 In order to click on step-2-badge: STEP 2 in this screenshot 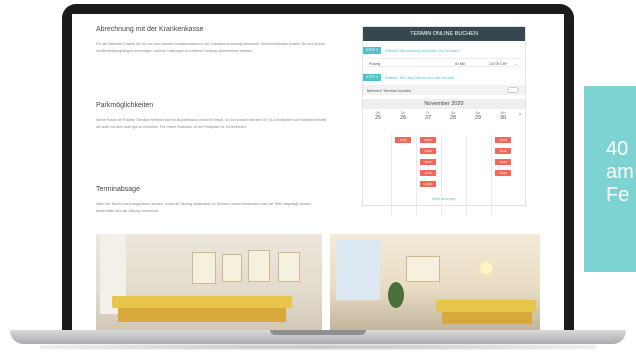, I will do `click(372, 77)`.